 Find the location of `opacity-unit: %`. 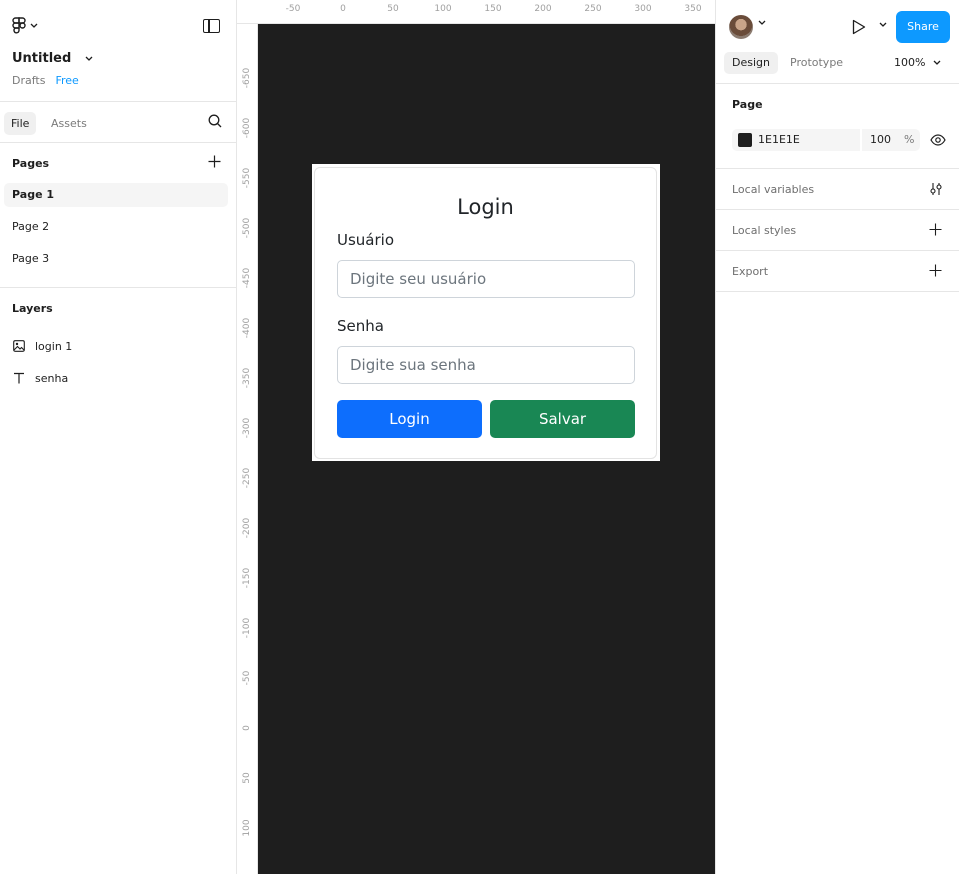

opacity-unit: % is located at coordinates (909, 139).